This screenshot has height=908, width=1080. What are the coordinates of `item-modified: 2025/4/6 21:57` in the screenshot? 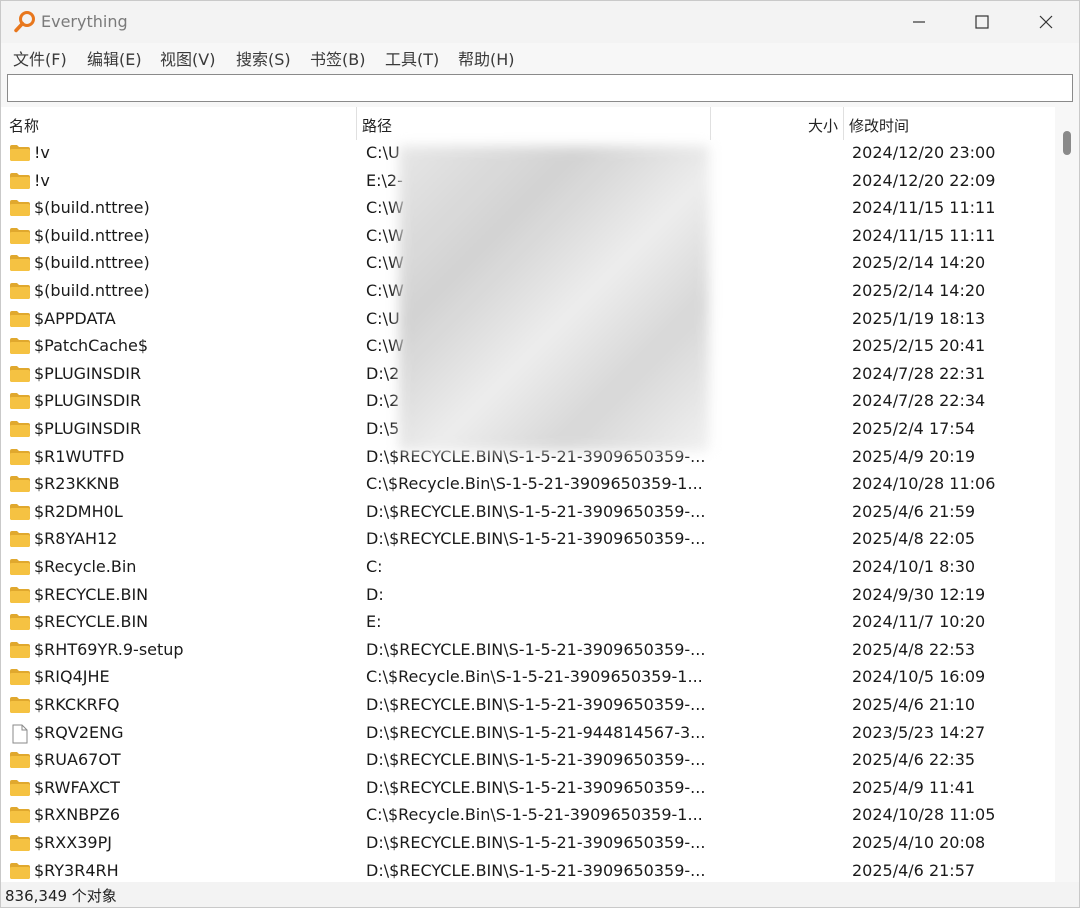 It's located at (914, 870).